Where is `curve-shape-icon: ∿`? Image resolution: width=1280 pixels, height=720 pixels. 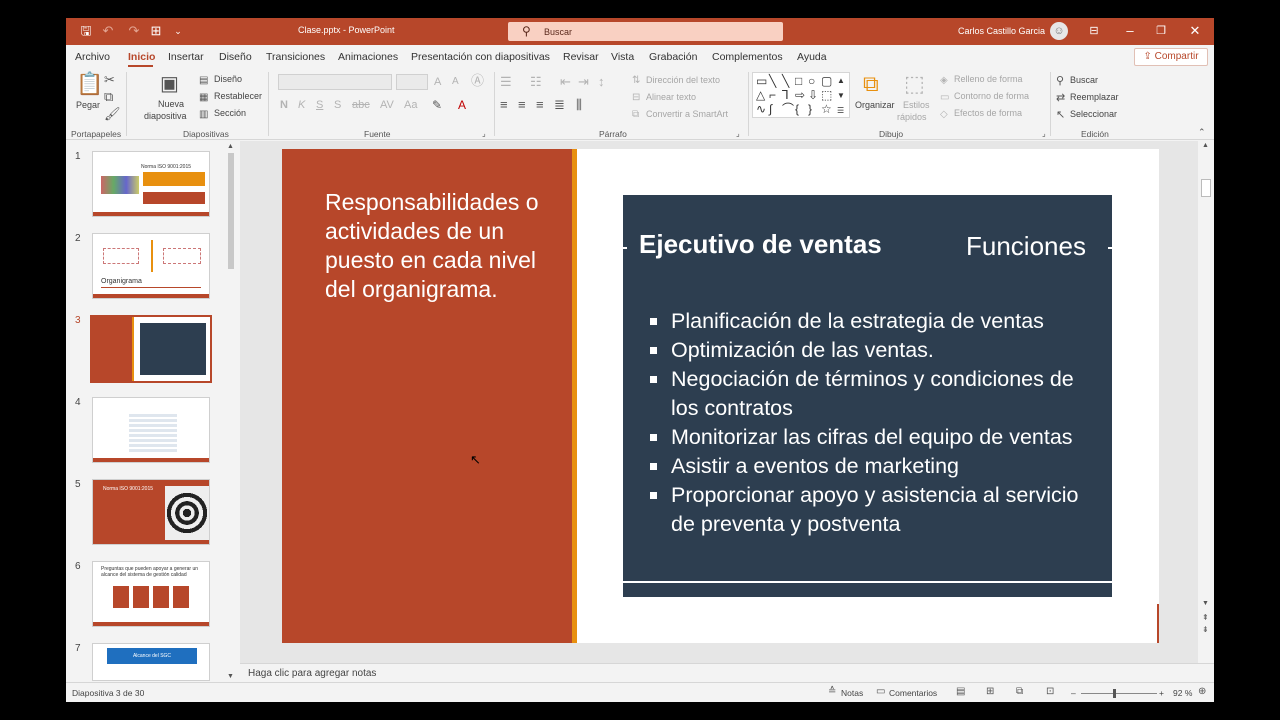 curve-shape-icon: ∿ is located at coordinates (761, 109).